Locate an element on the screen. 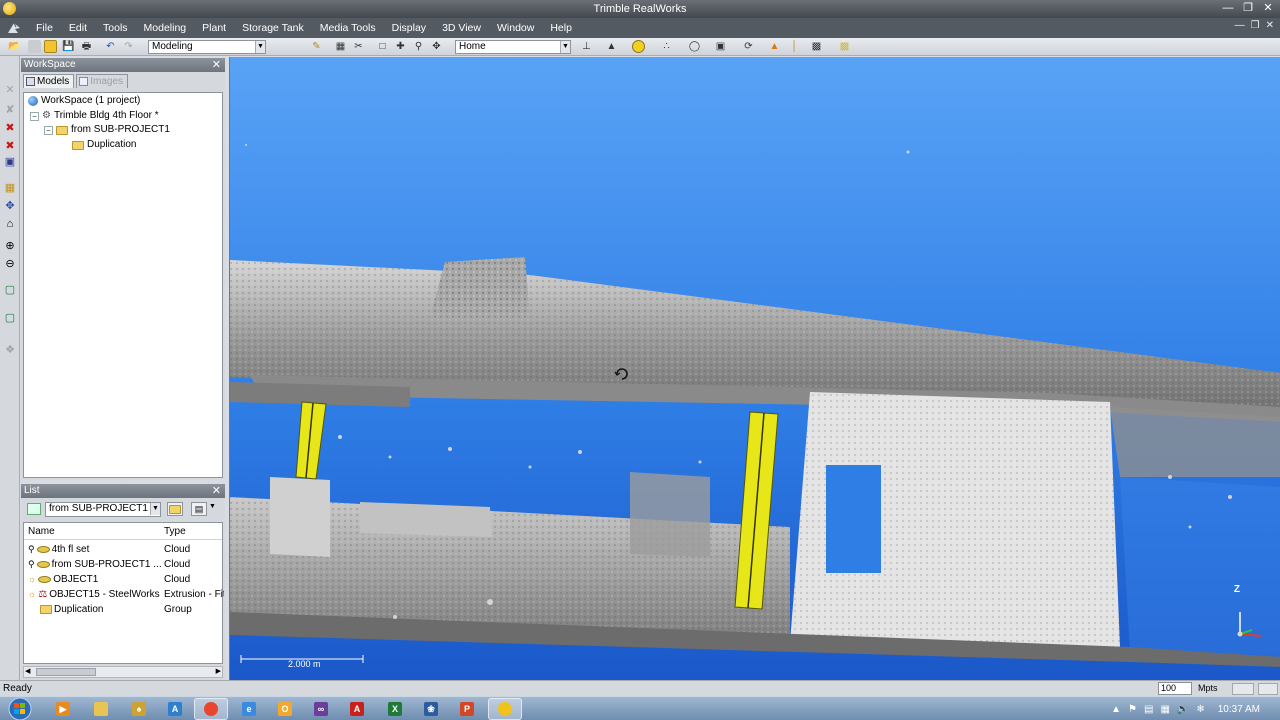 Image resolution: width=1280 pixels, height=720 pixels. render-icon: ▩ is located at coordinates (816, 46).